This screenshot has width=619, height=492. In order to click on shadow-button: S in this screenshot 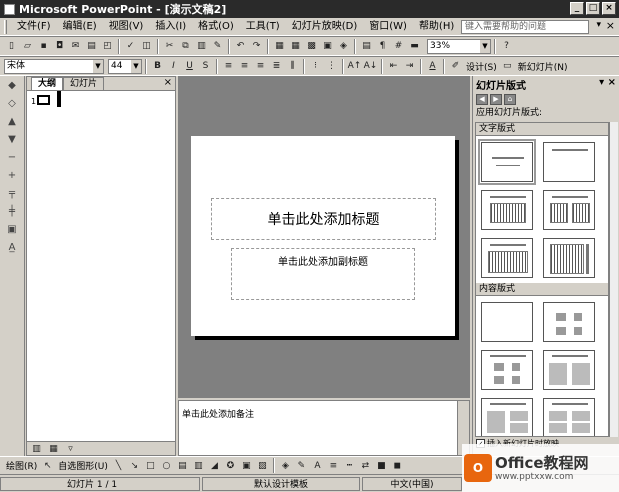, I will do `click(205, 66)`.